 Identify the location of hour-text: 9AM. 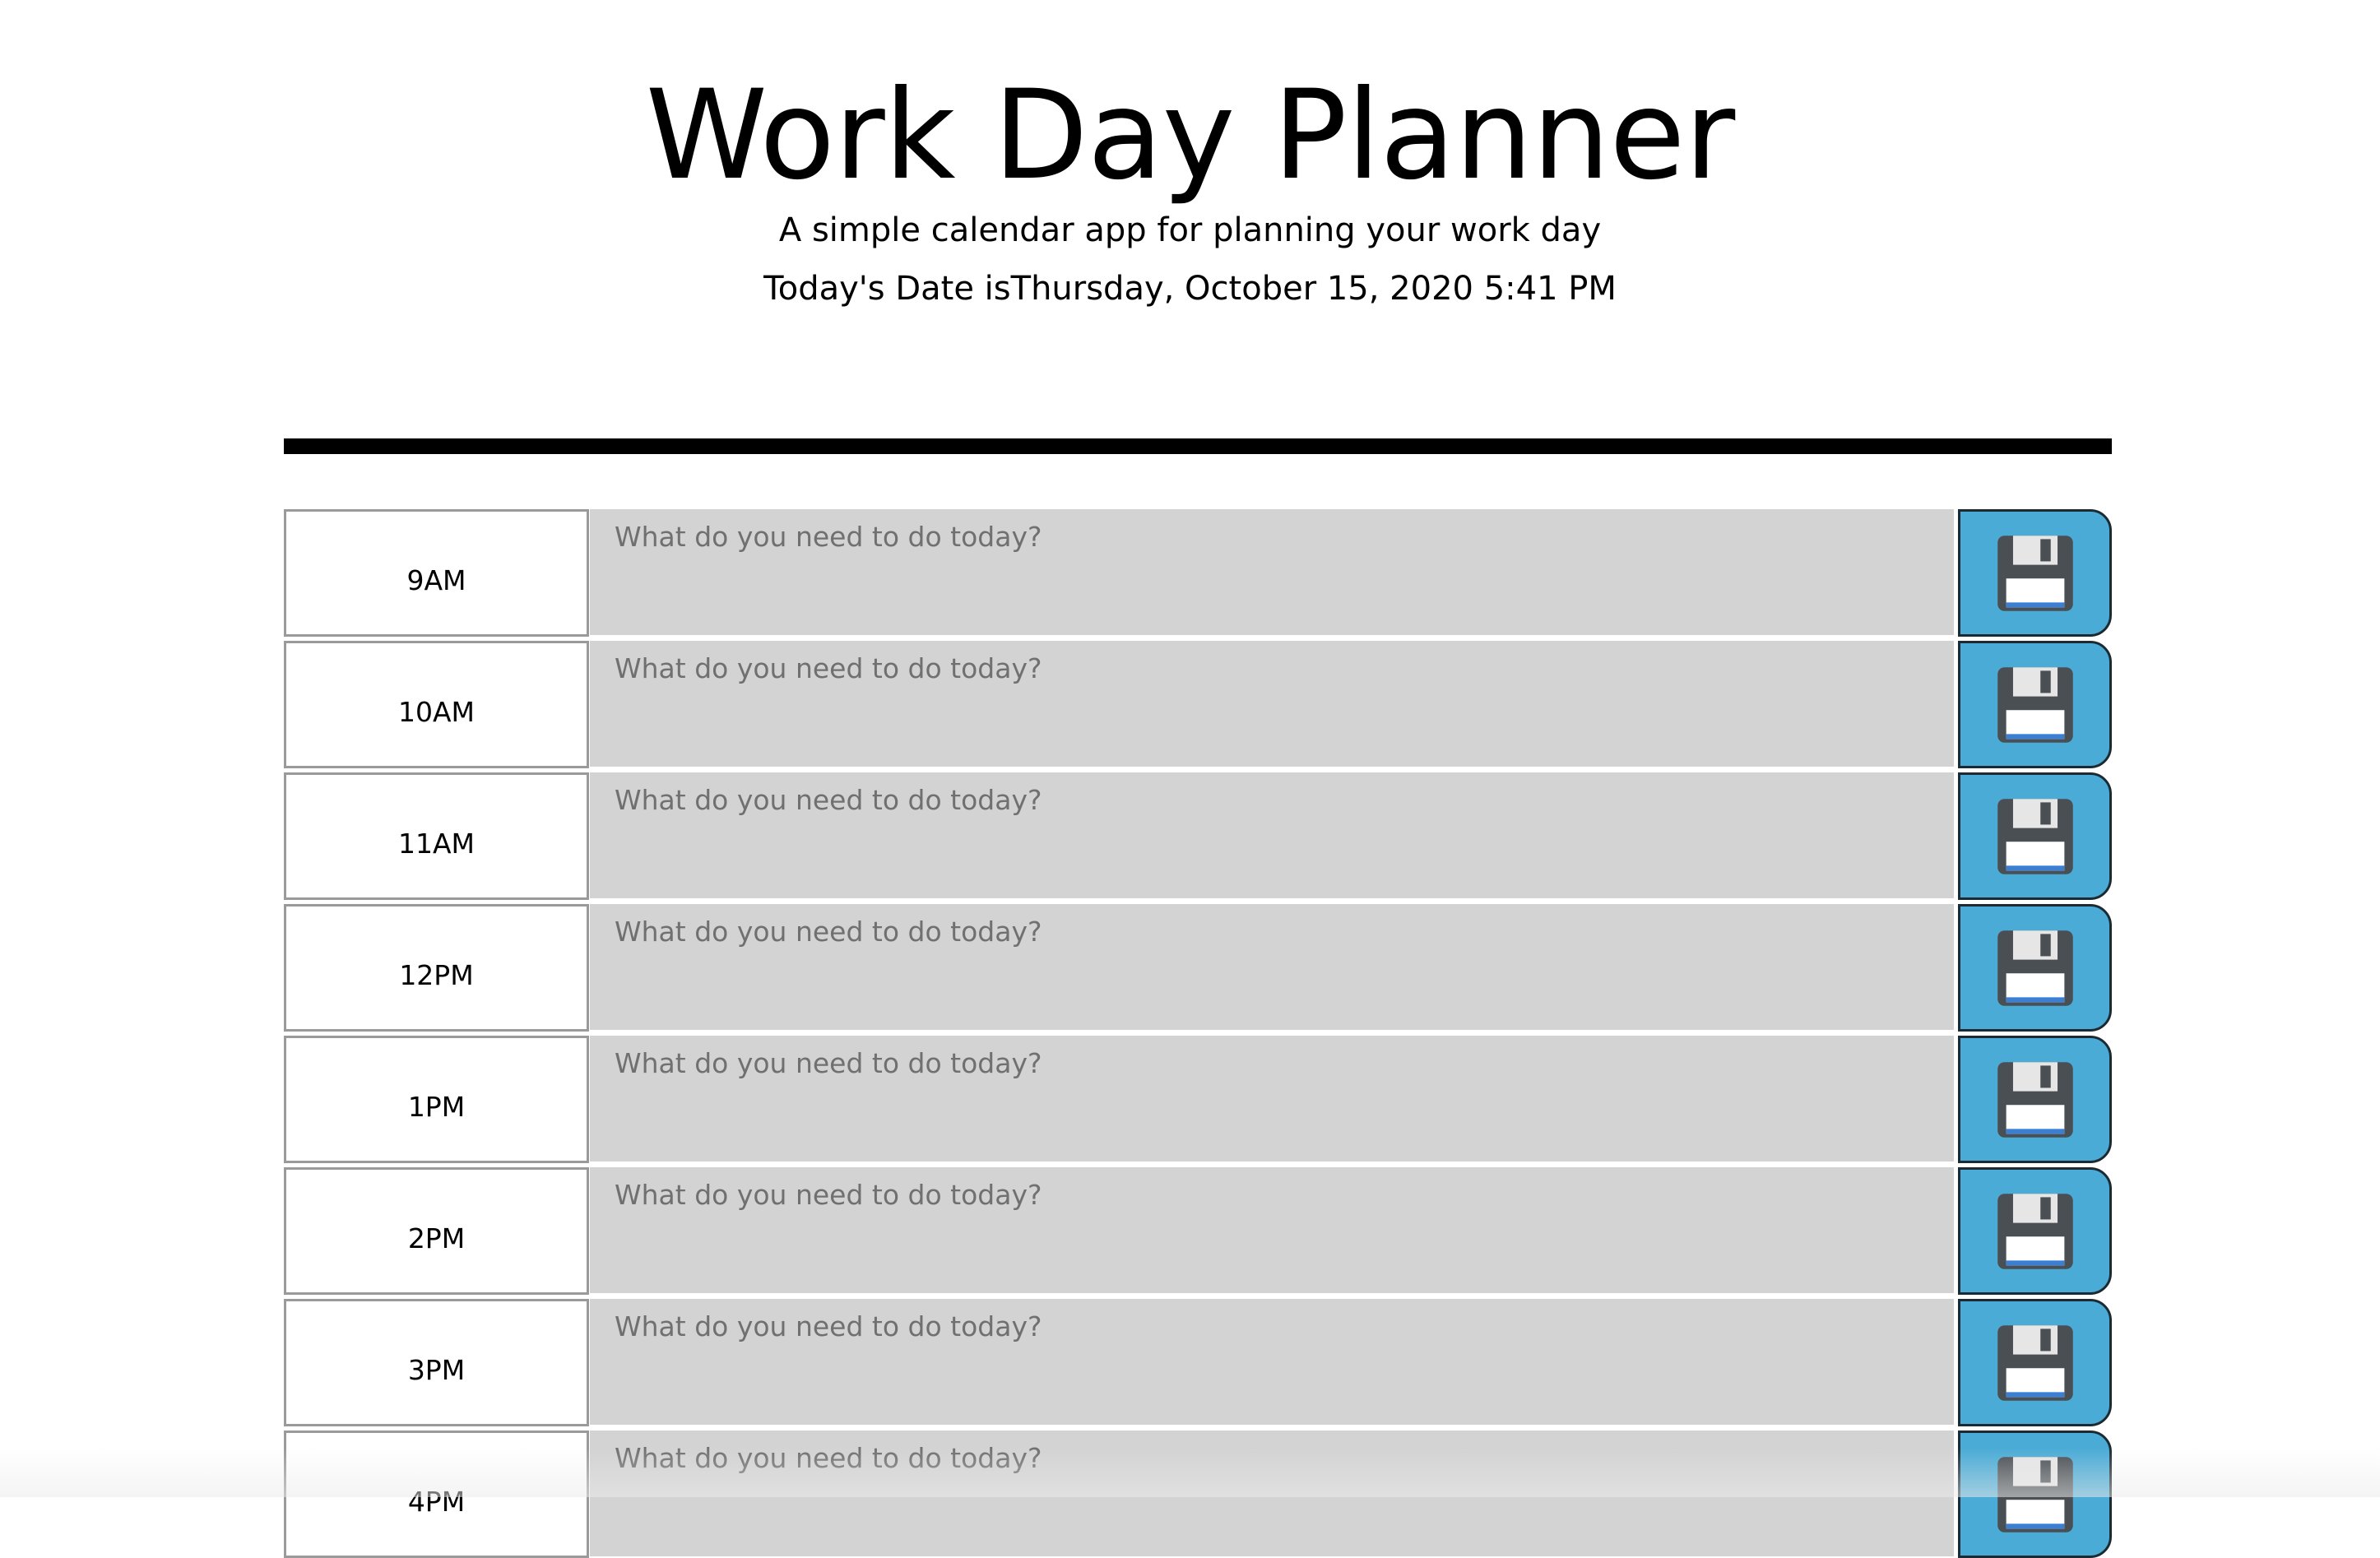
(436, 580).